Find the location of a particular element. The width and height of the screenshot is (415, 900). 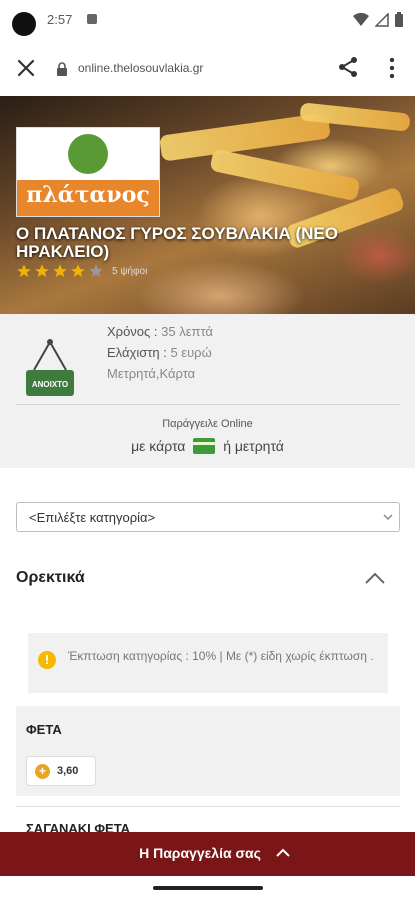

section-title: Ορεκτικά is located at coordinates (50, 577).